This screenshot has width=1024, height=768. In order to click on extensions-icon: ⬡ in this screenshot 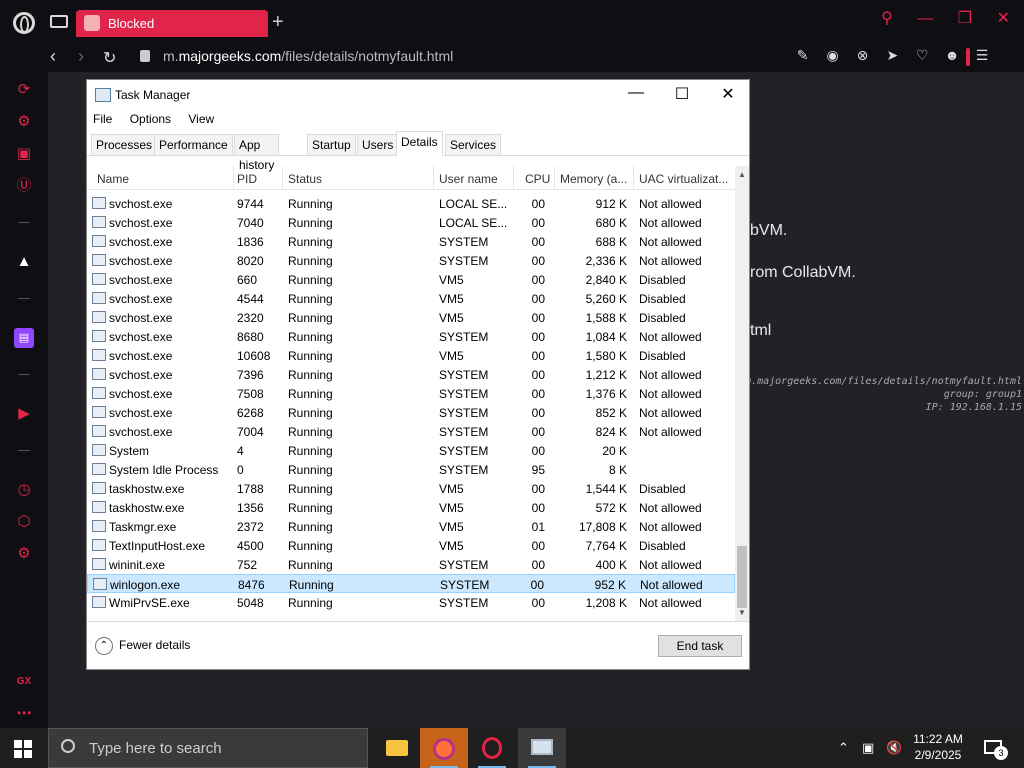, I will do `click(24, 522)`.